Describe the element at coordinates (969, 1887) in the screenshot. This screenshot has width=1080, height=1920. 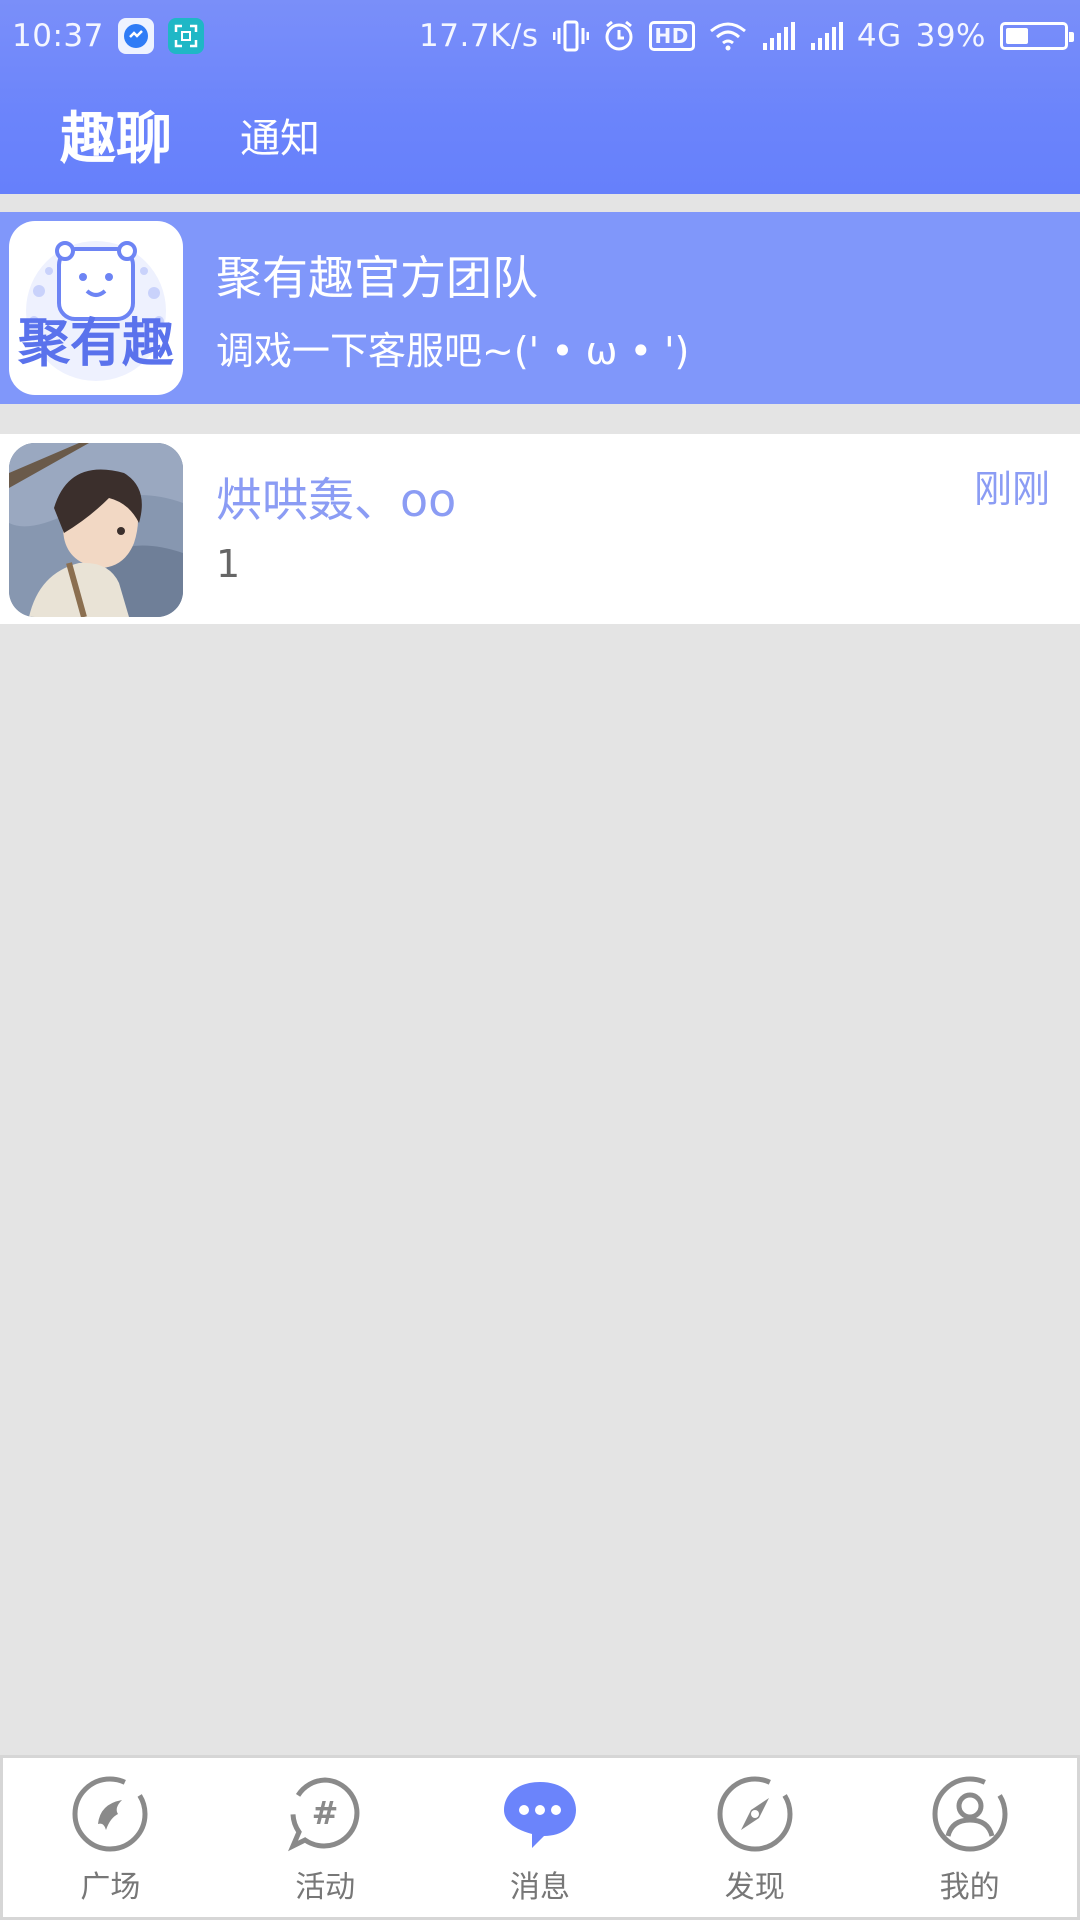
I see `nav-label: 我的` at that location.